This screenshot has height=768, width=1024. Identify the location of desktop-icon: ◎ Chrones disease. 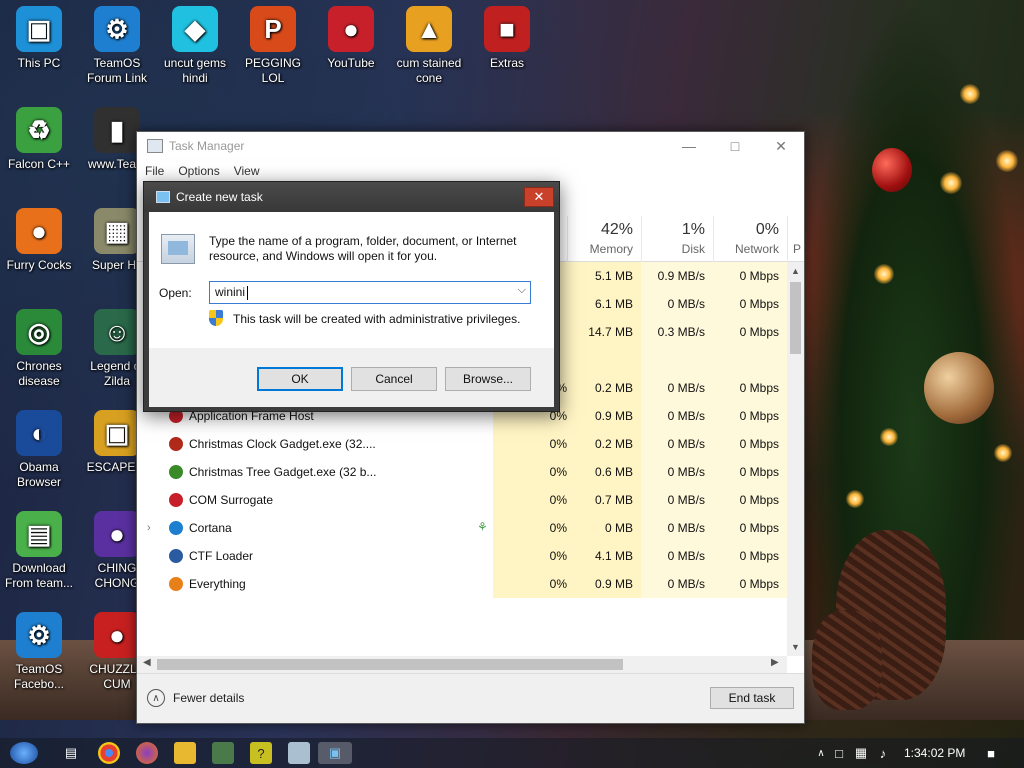
(39, 349).